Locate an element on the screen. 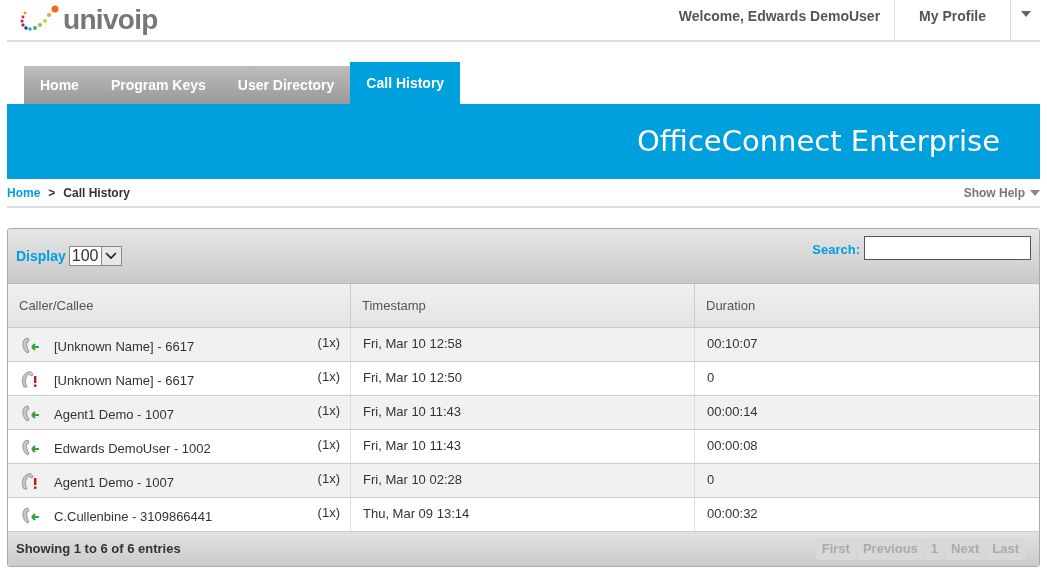 The width and height of the screenshot is (1047, 573). breadcrumb-link: Home is located at coordinates (24, 192).